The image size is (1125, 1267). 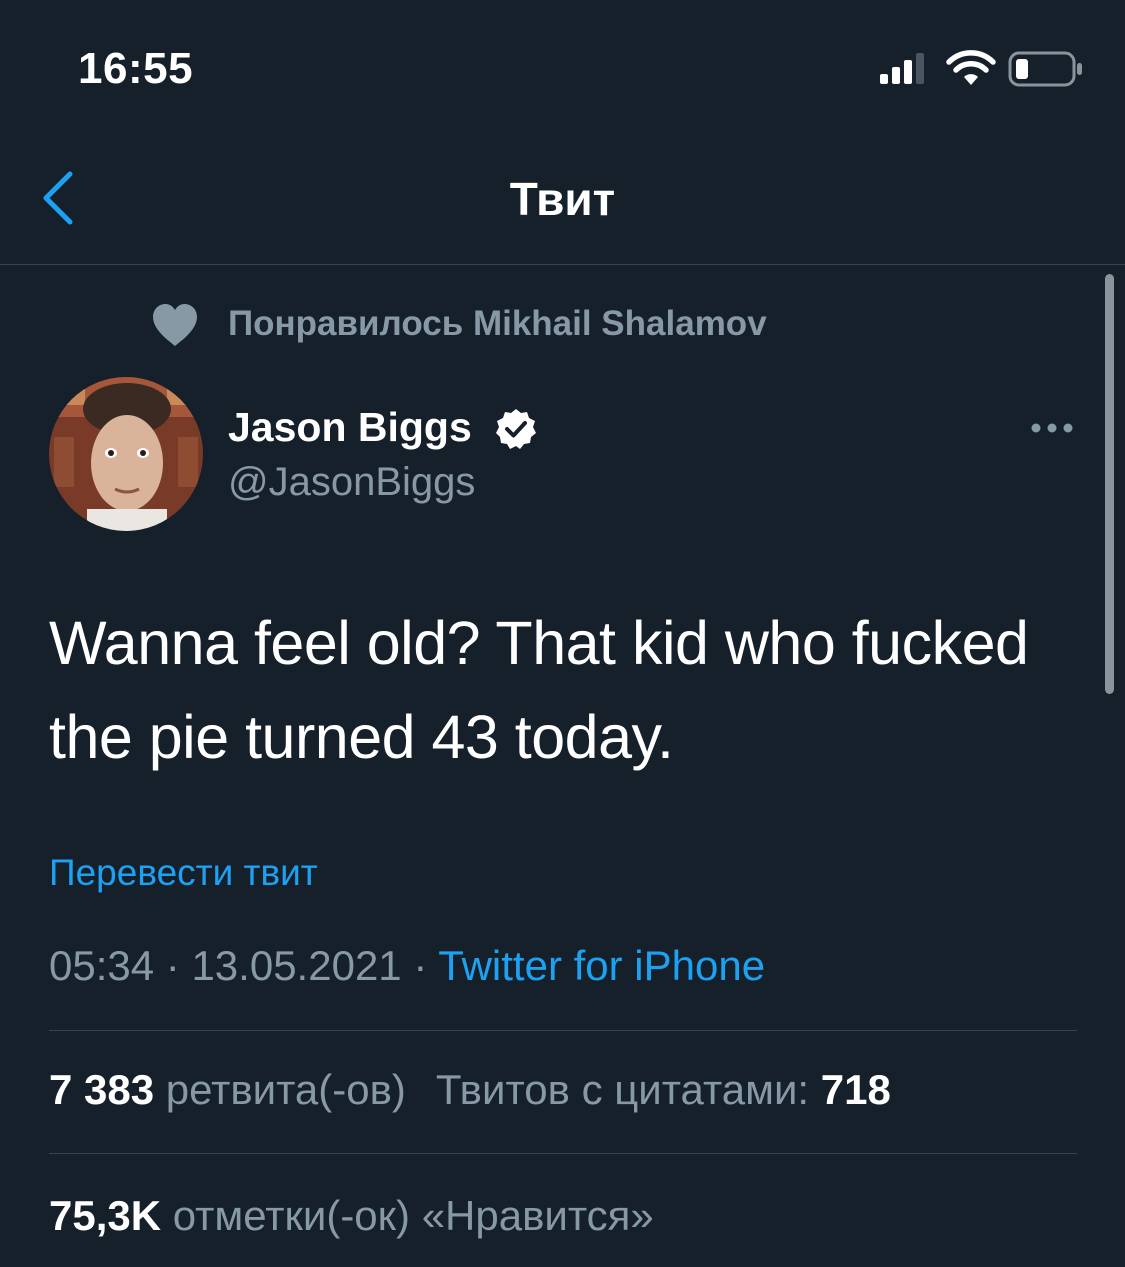 What do you see at coordinates (1109, 484) in the screenshot?
I see `scrollbar` at bounding box center [1109, 484].